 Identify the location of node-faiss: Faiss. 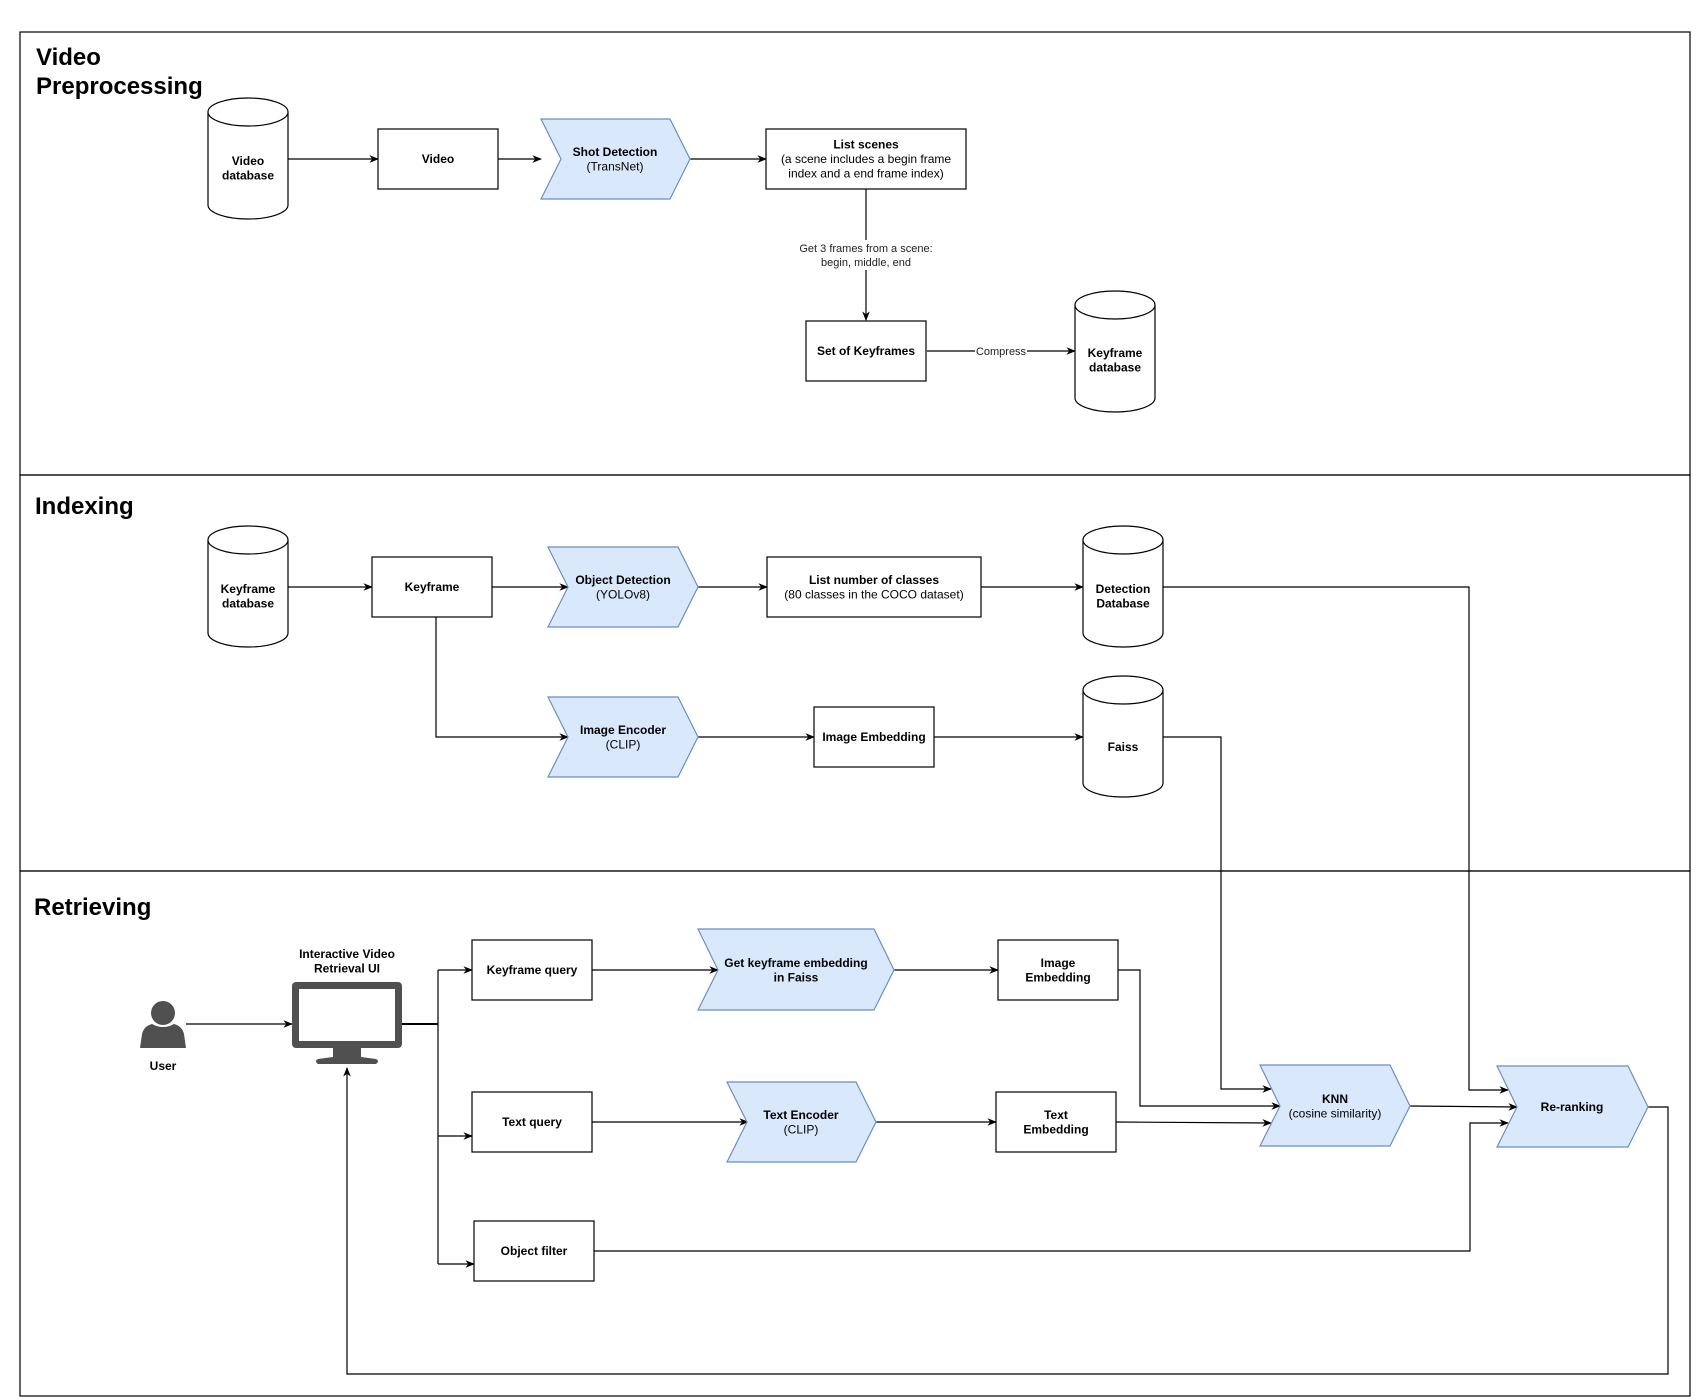
(1123, 736).